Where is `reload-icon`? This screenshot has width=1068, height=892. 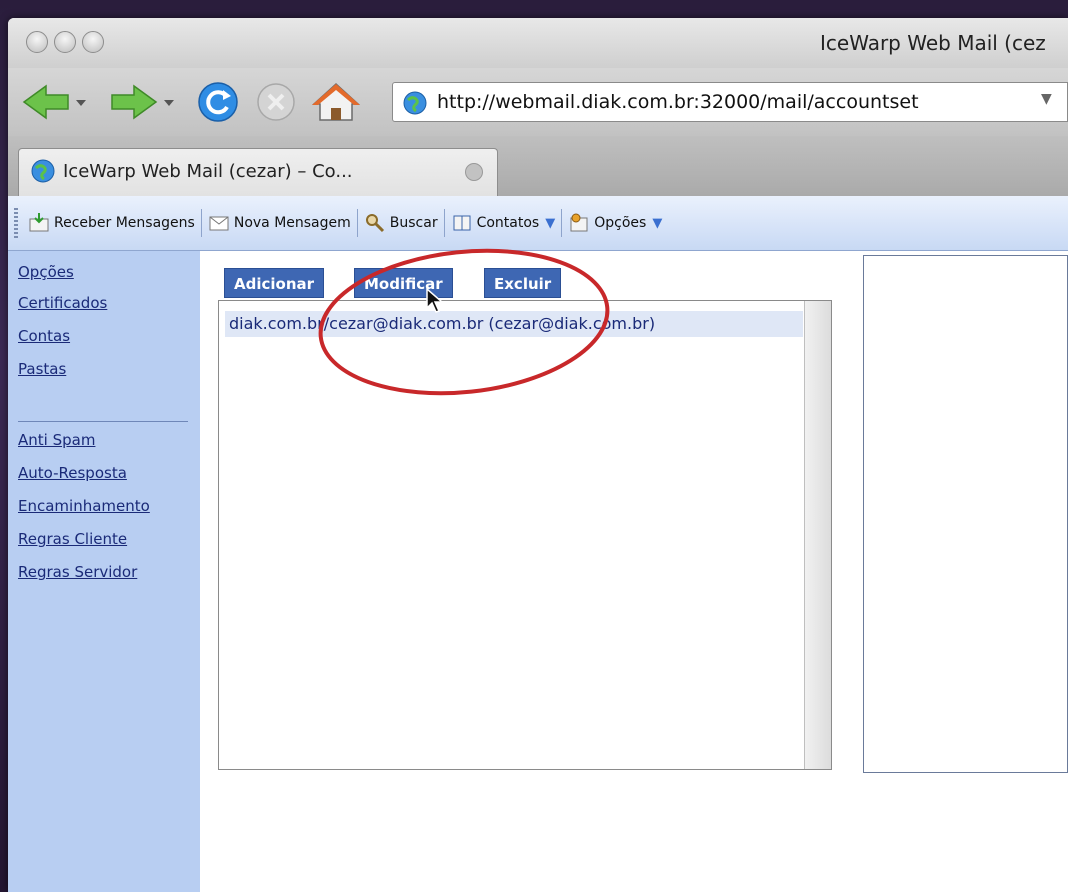
reload-icon is located at coordinates (218, 102).